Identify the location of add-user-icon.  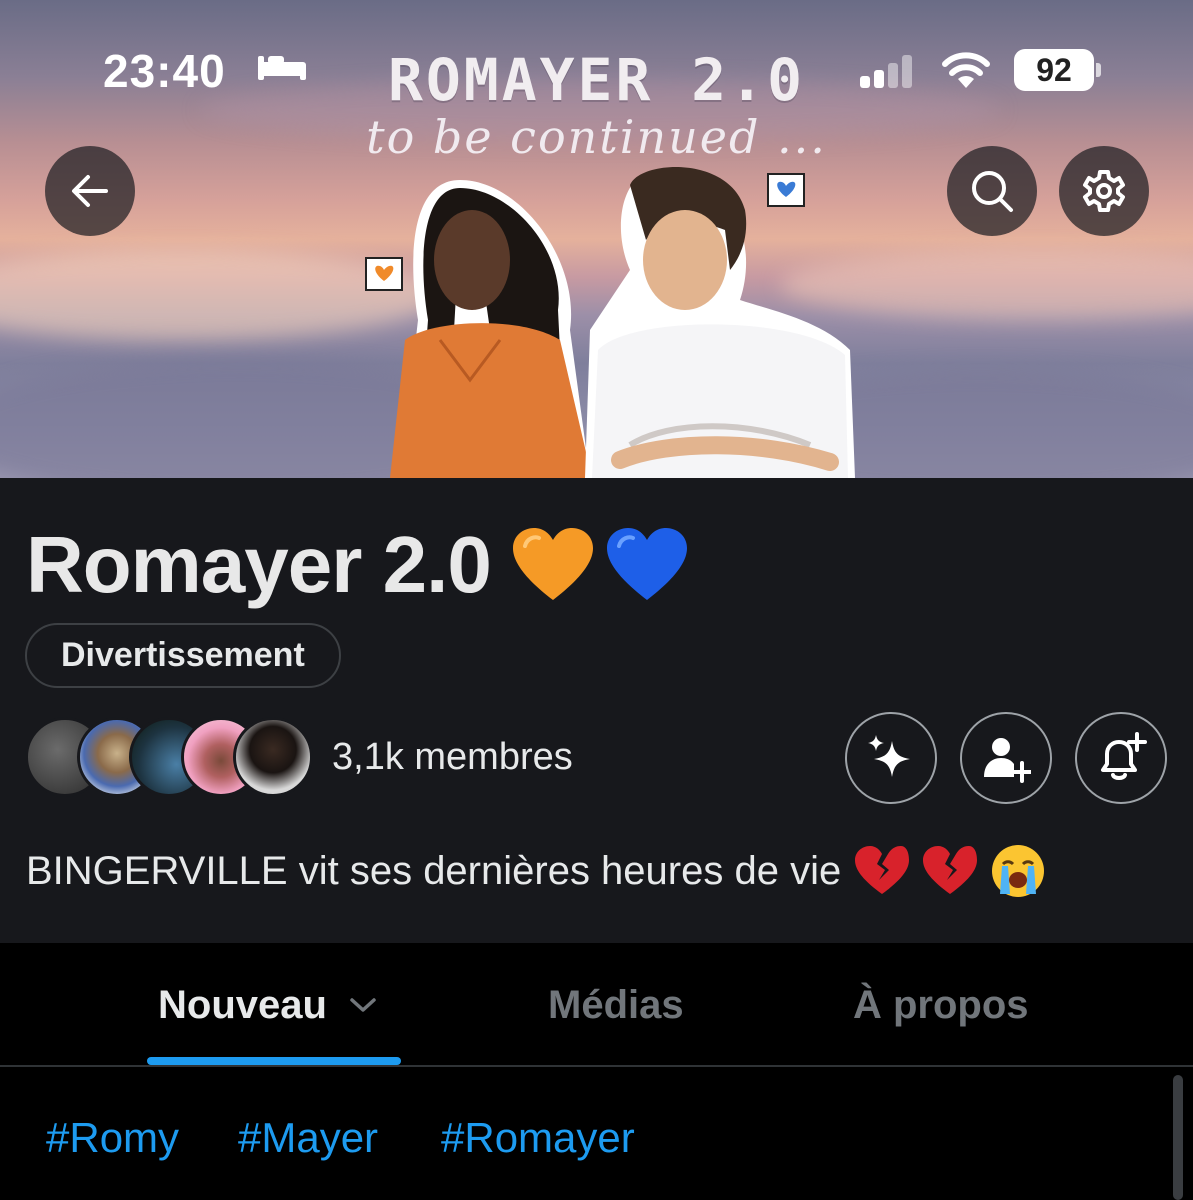
(1007, 760).